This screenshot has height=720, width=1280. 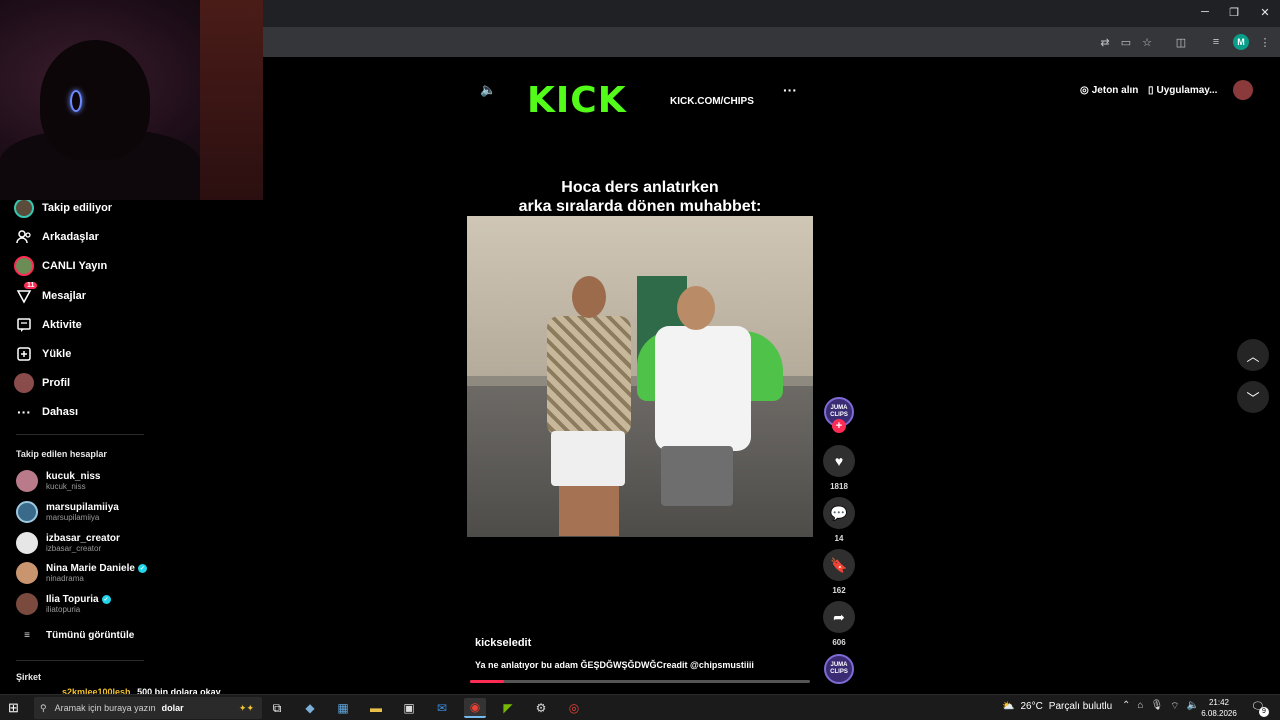 What do you see at coordinates (82, 507) in the screenshot?
I see `account-name: marsupilamiiya` at bounding box center [82, 507].